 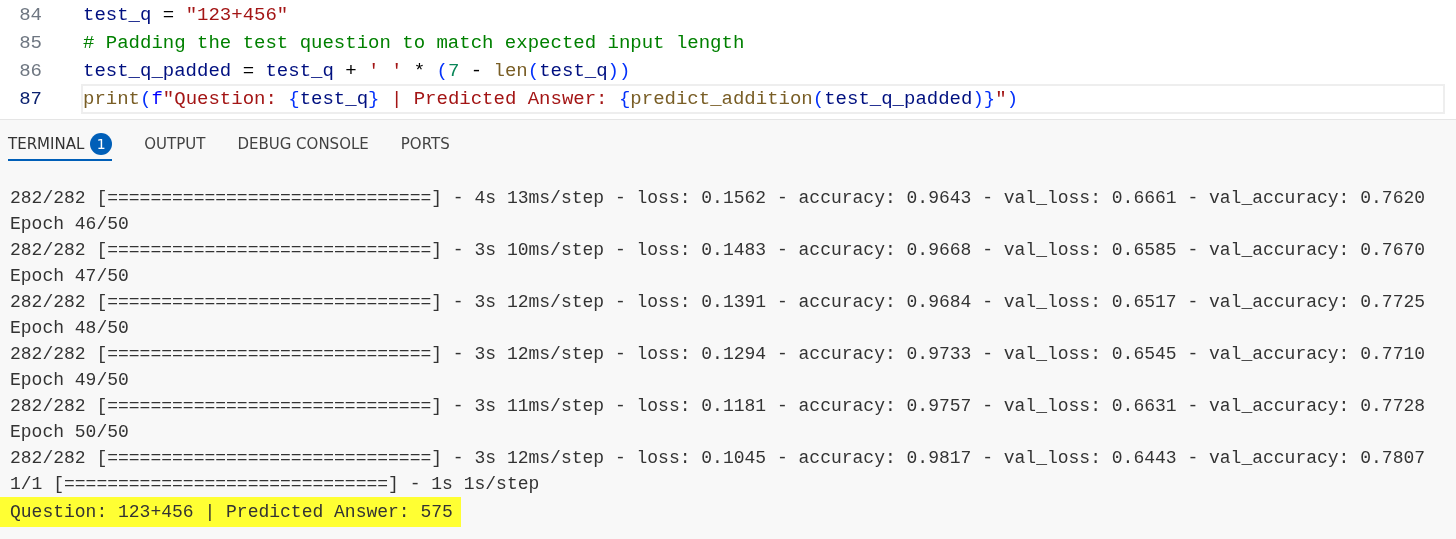 I want to click on panel-tab: DEBUG CONSOLE, so click(x=303, y=147).